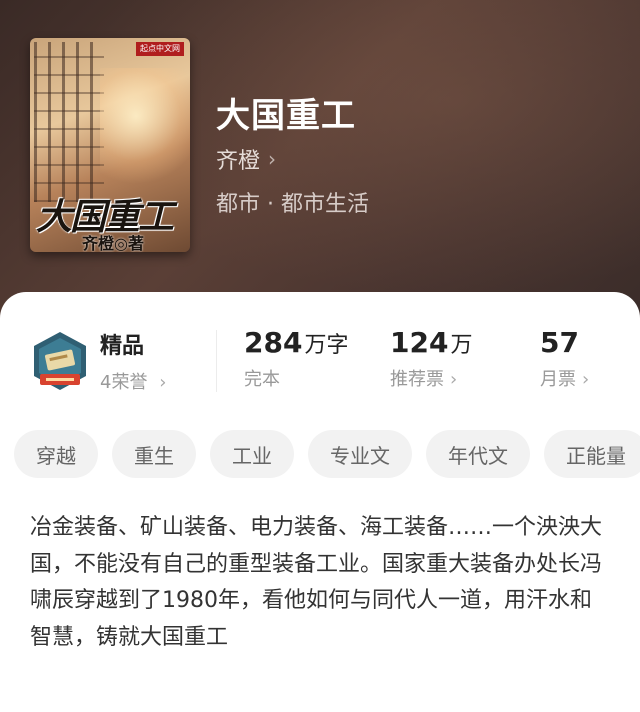 The height and width of the screenshot is (712, 640). What do you see at coordinates (160, 49) in the screenshot?
I see `cover-publisher-logo: 起点中文网` at bounding box center [160, 49].